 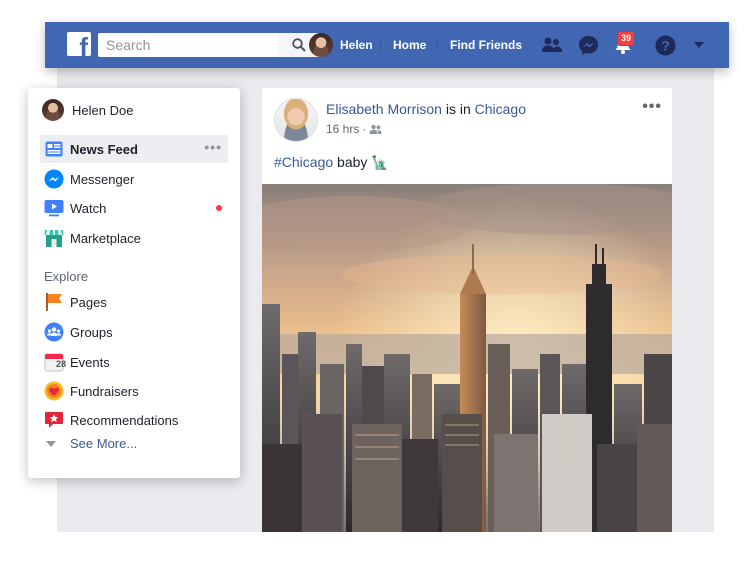 I want to click on account-menu-button, so click(x=699, y=45).